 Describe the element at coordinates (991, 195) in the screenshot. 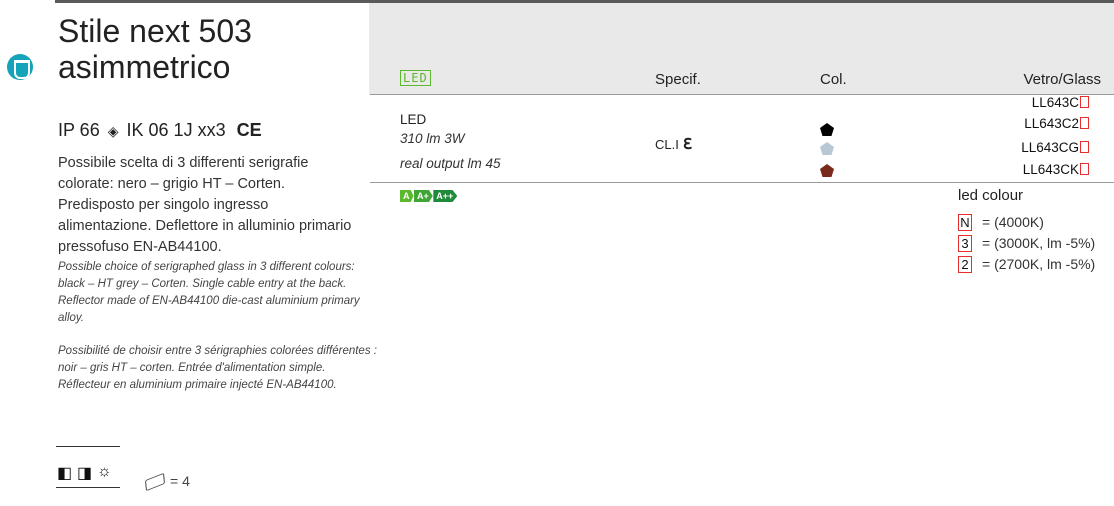

I see `led-colour-legend-title: led colour` at that location.